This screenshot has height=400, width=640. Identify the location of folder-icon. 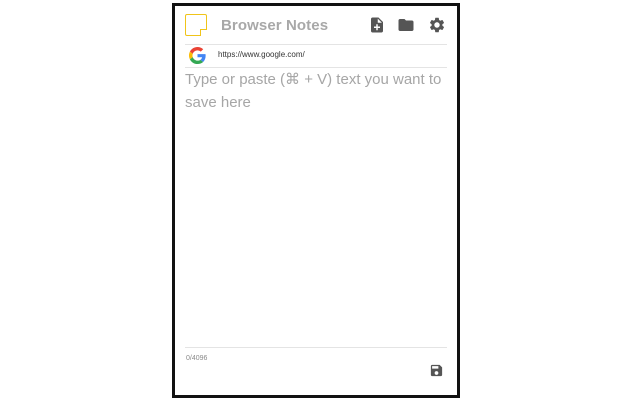
(406, 25).